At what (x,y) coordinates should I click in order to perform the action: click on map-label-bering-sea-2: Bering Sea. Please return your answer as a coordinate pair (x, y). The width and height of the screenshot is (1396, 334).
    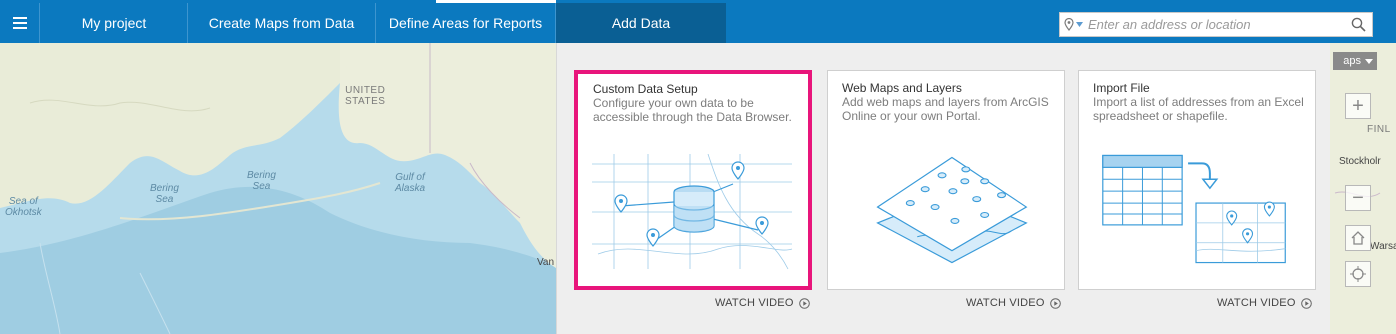
    Looking at the image, I should click on (261, 181).